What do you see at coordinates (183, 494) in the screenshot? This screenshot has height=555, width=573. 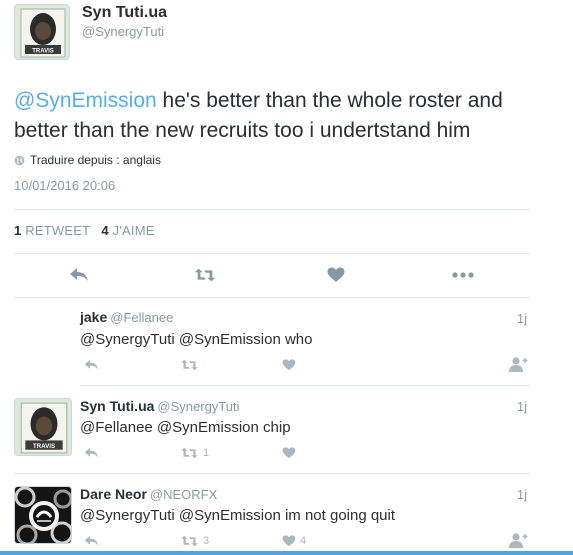 I see `reply-author-handle: @NEORFX` at bounding box center [183, 494].